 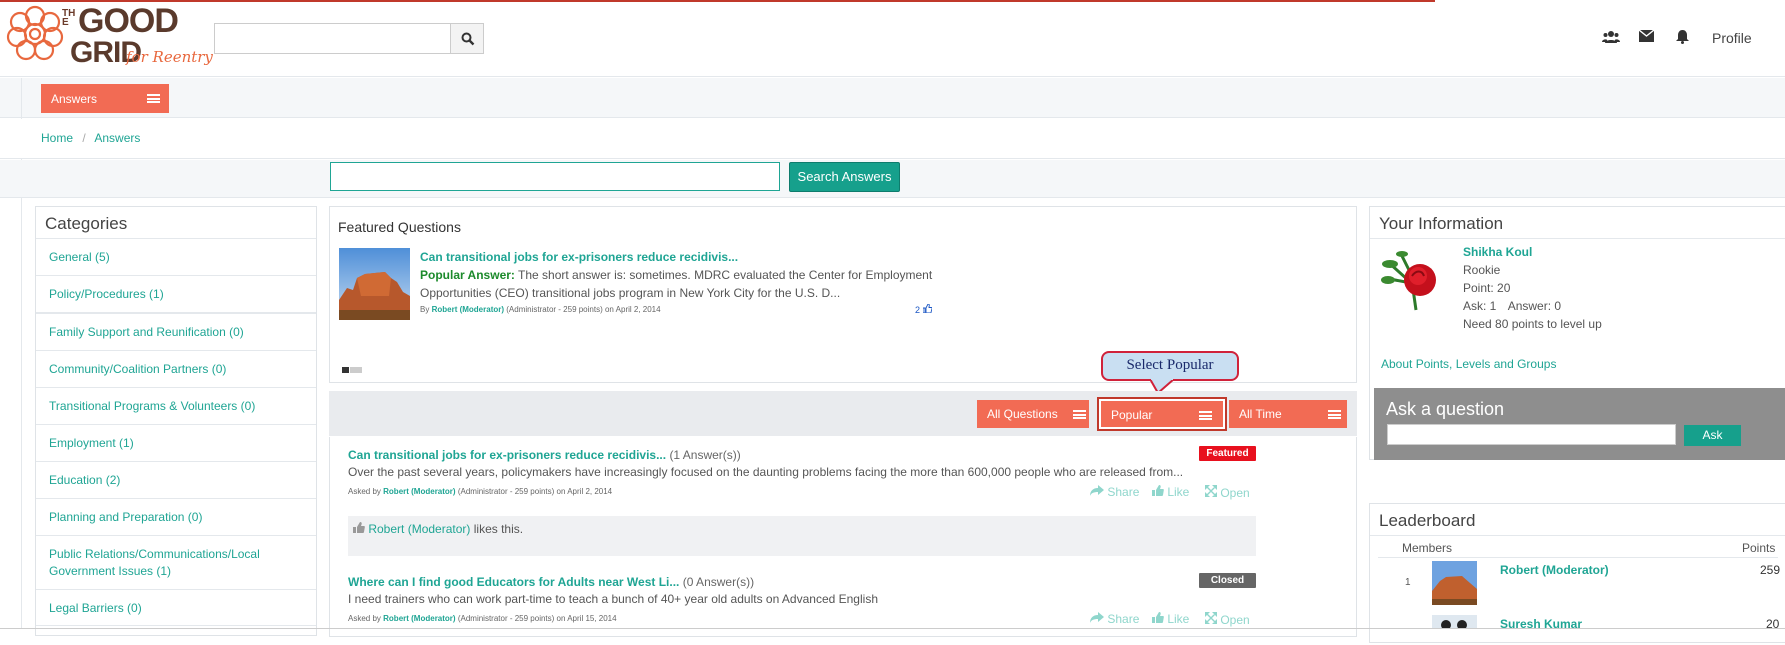 I want to click on search-icon, so click(x=468, y=39).